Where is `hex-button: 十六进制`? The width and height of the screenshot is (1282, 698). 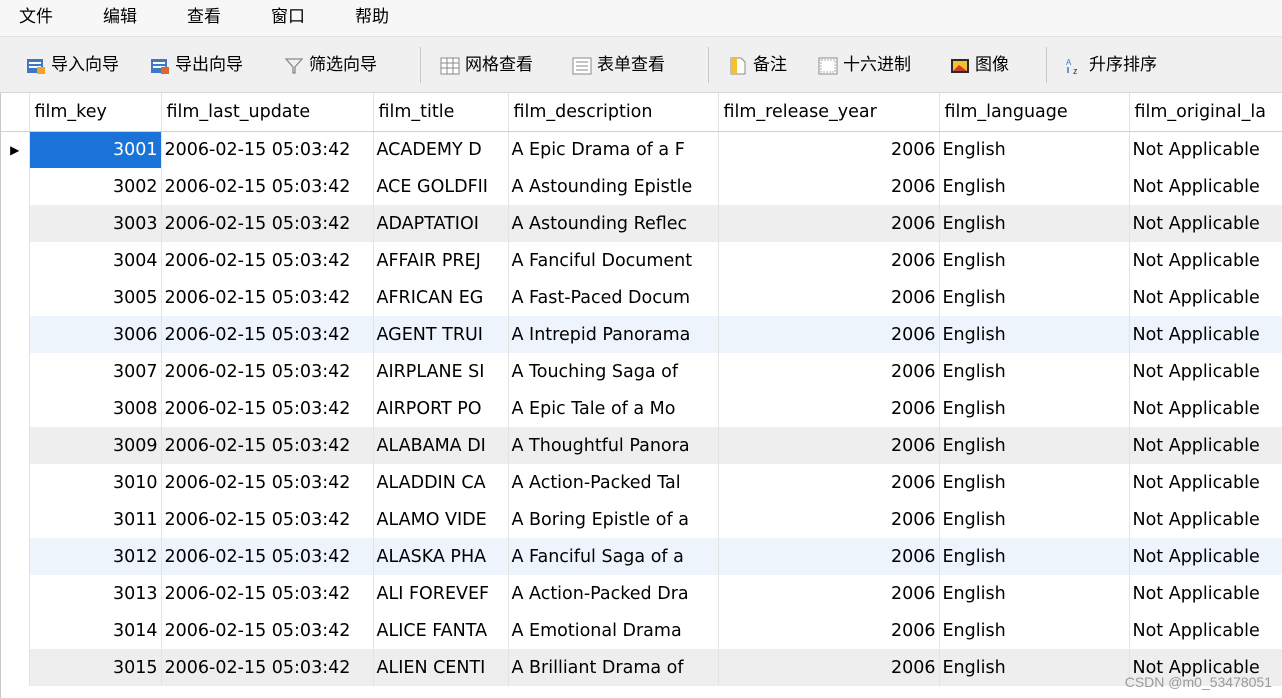
hex-button: 十六进制 is located at coordinates (864, 65).